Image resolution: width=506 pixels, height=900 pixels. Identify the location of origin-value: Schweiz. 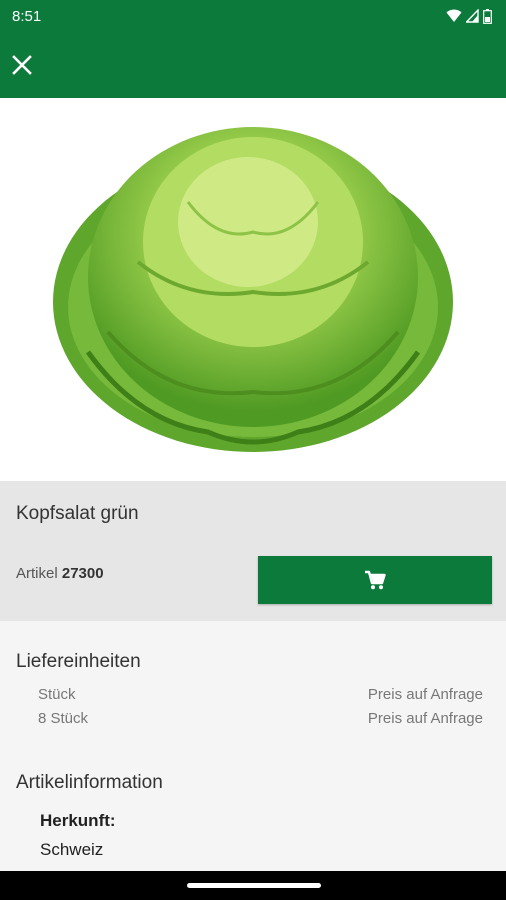
(72, 849).